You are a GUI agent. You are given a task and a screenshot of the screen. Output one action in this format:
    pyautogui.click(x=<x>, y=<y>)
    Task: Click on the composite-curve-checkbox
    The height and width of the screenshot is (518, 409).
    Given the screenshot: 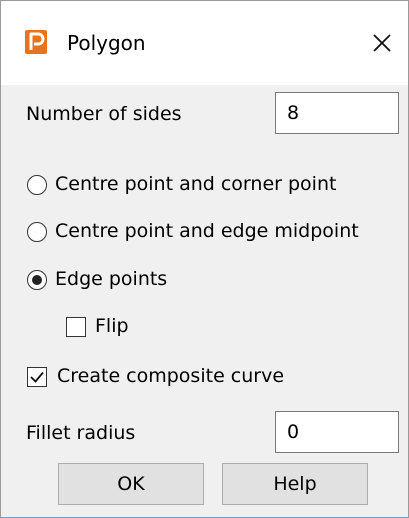 What is the action you would take?
    pyautogui.click(x=37, y=377)
    